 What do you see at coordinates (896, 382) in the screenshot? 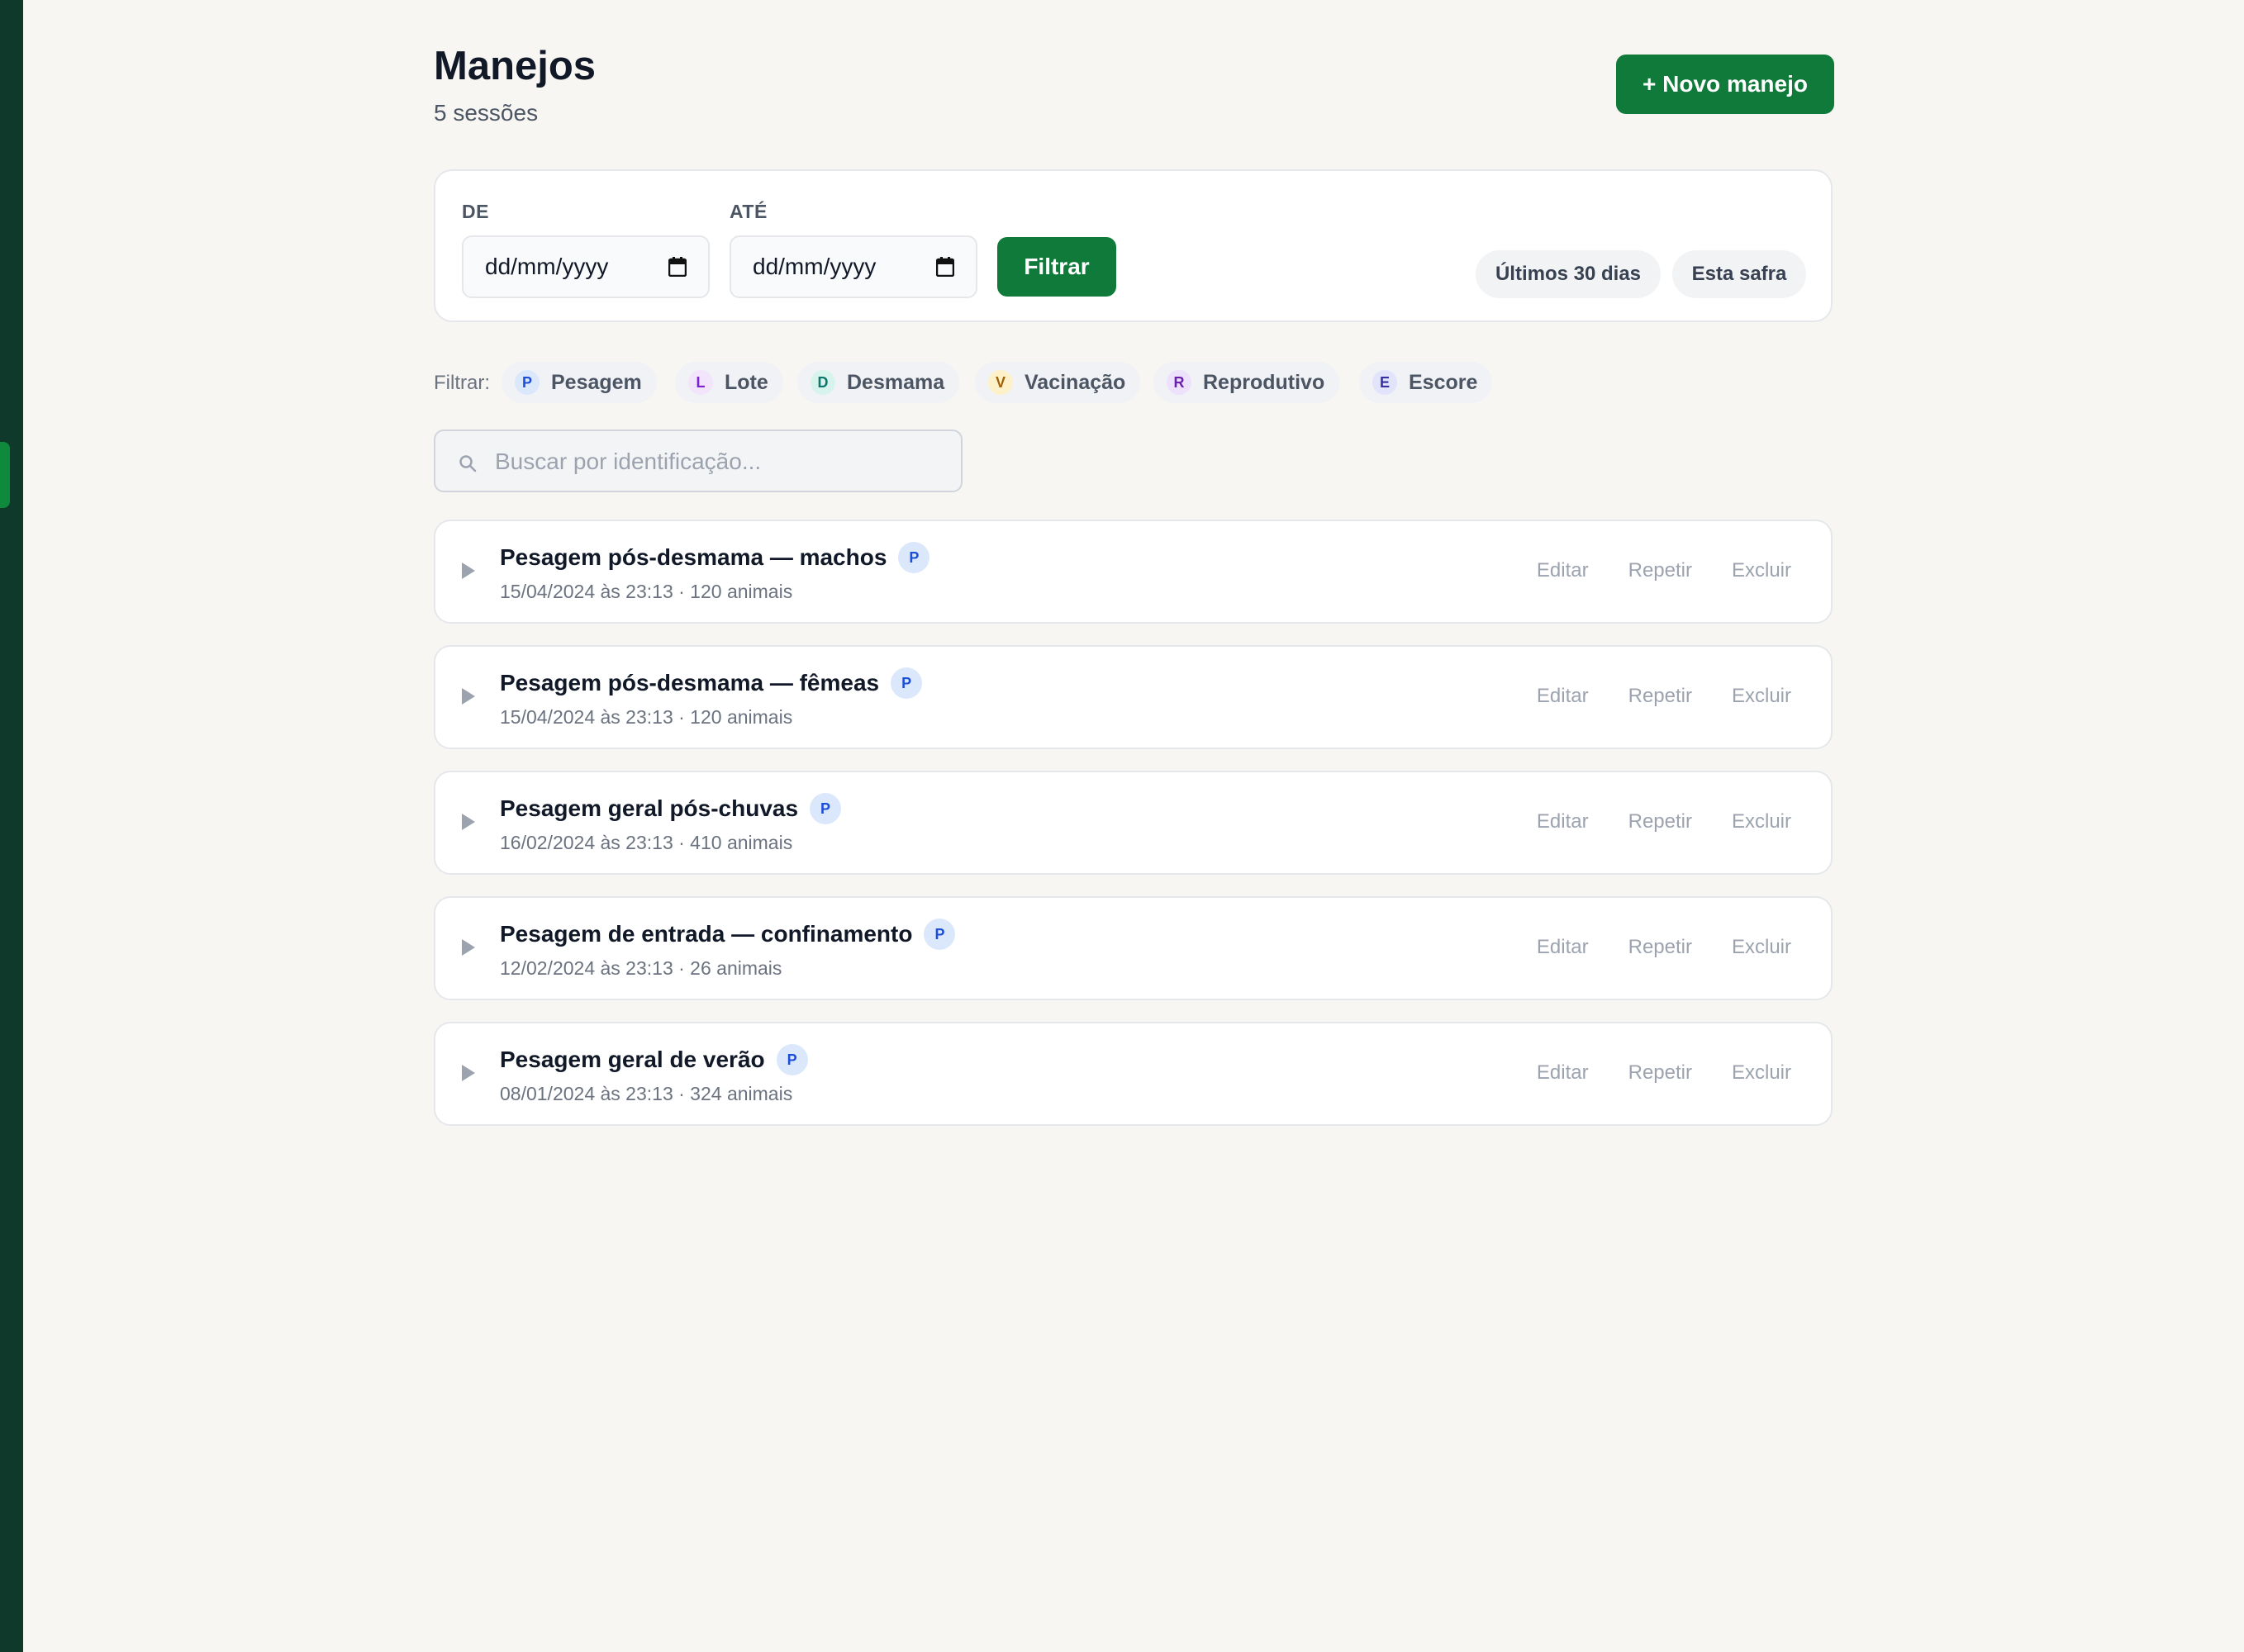
I see `chip-label: Desmama` at bounding box center [896, 382].